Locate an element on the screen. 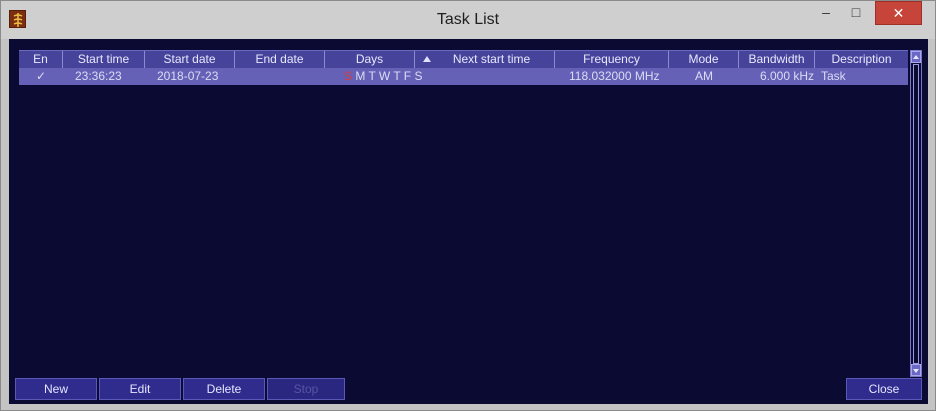  column-header-start-date: Start date is located at coordinates (190, 59).